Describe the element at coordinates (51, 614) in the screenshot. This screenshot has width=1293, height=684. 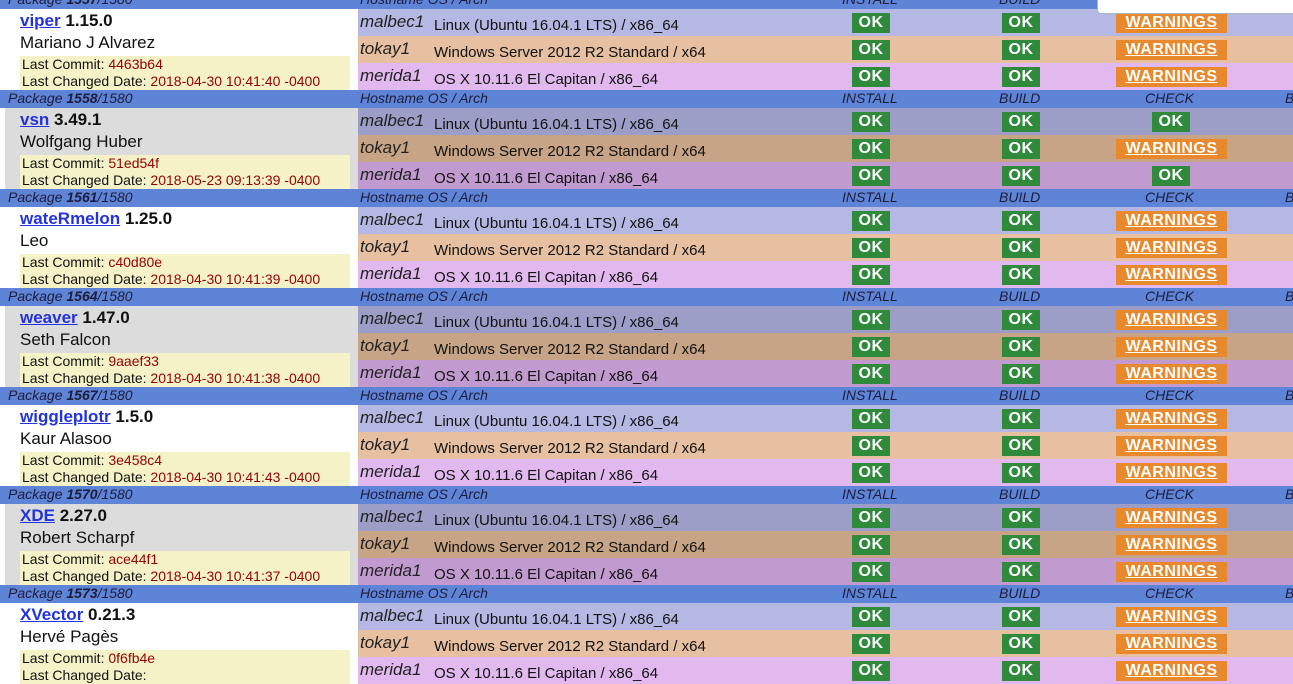
I see `package-link: XVector` at that location.